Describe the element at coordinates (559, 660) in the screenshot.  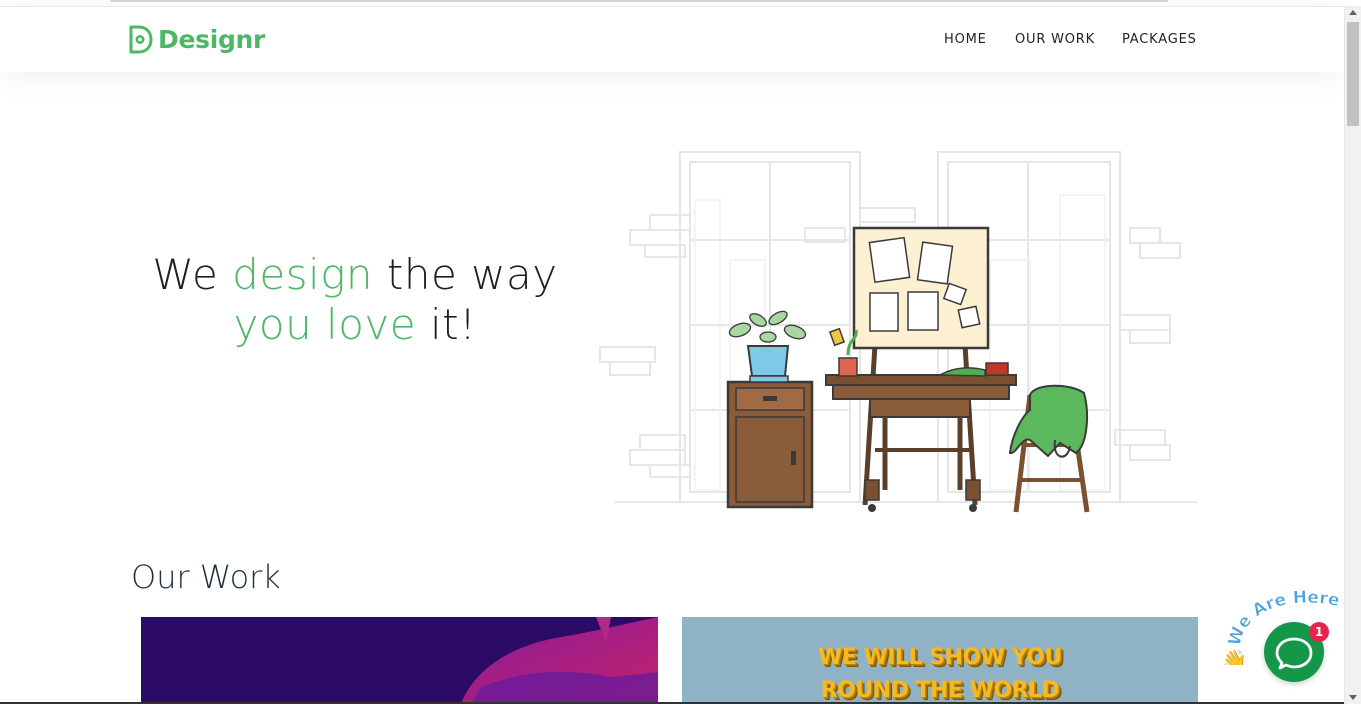
I see `work-card-1-art` at that location.